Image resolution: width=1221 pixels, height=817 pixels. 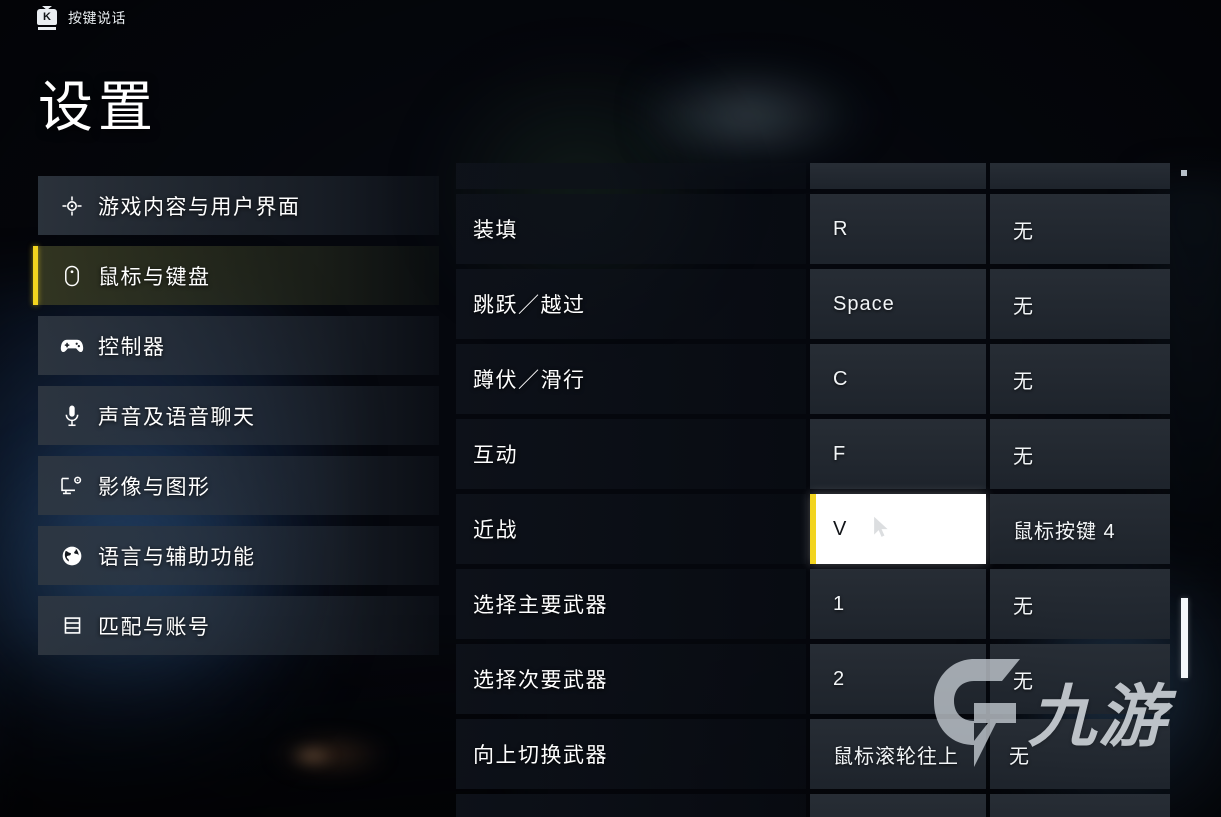 I want to click on primary-binding-value: Space, so click(x=864, y=303).